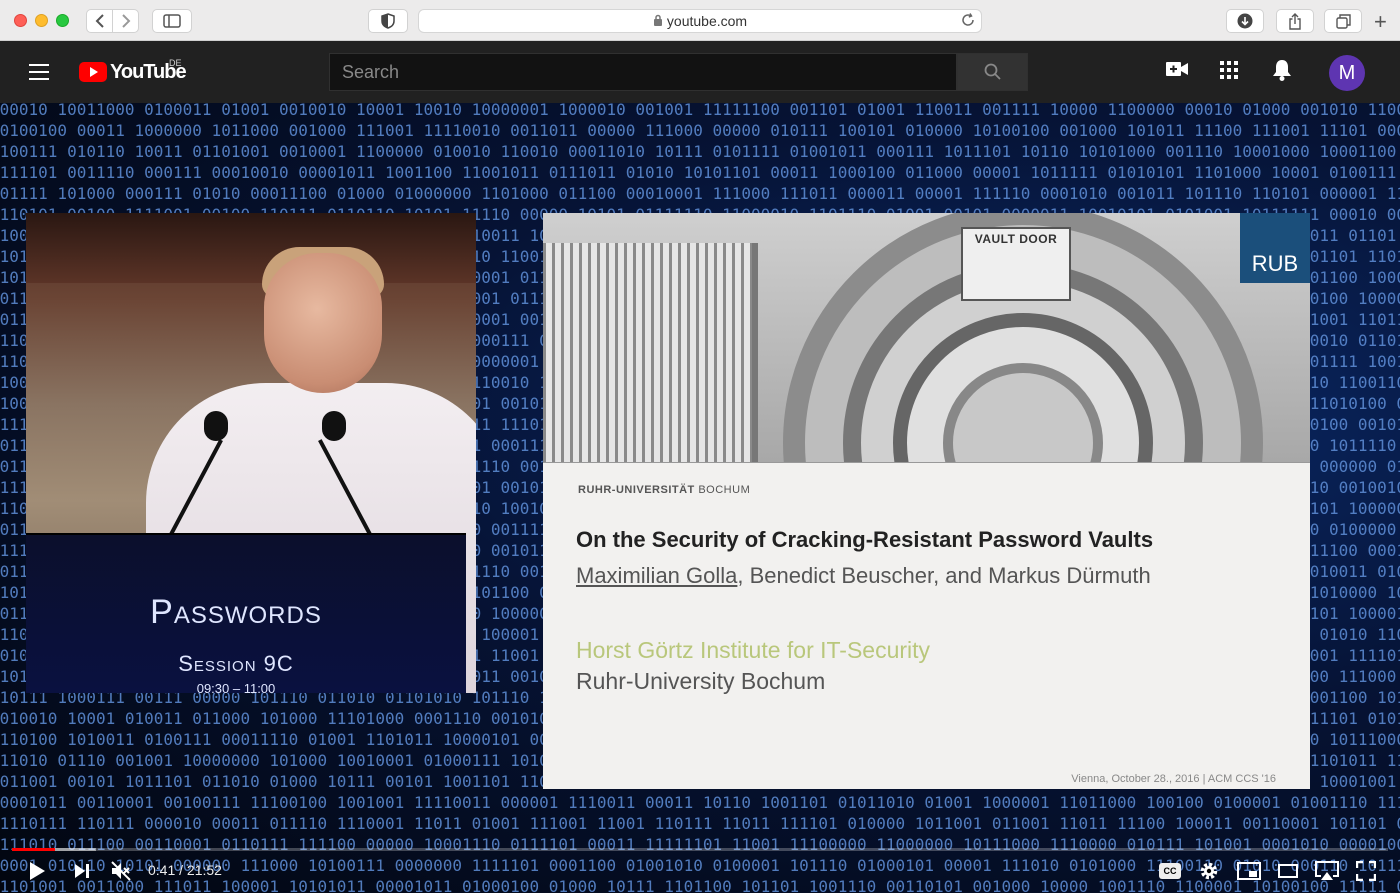 The height and width of the screenshot is (893, 1400). I want to click on time-display: 0:41 / 21:52, so click(185, 870).